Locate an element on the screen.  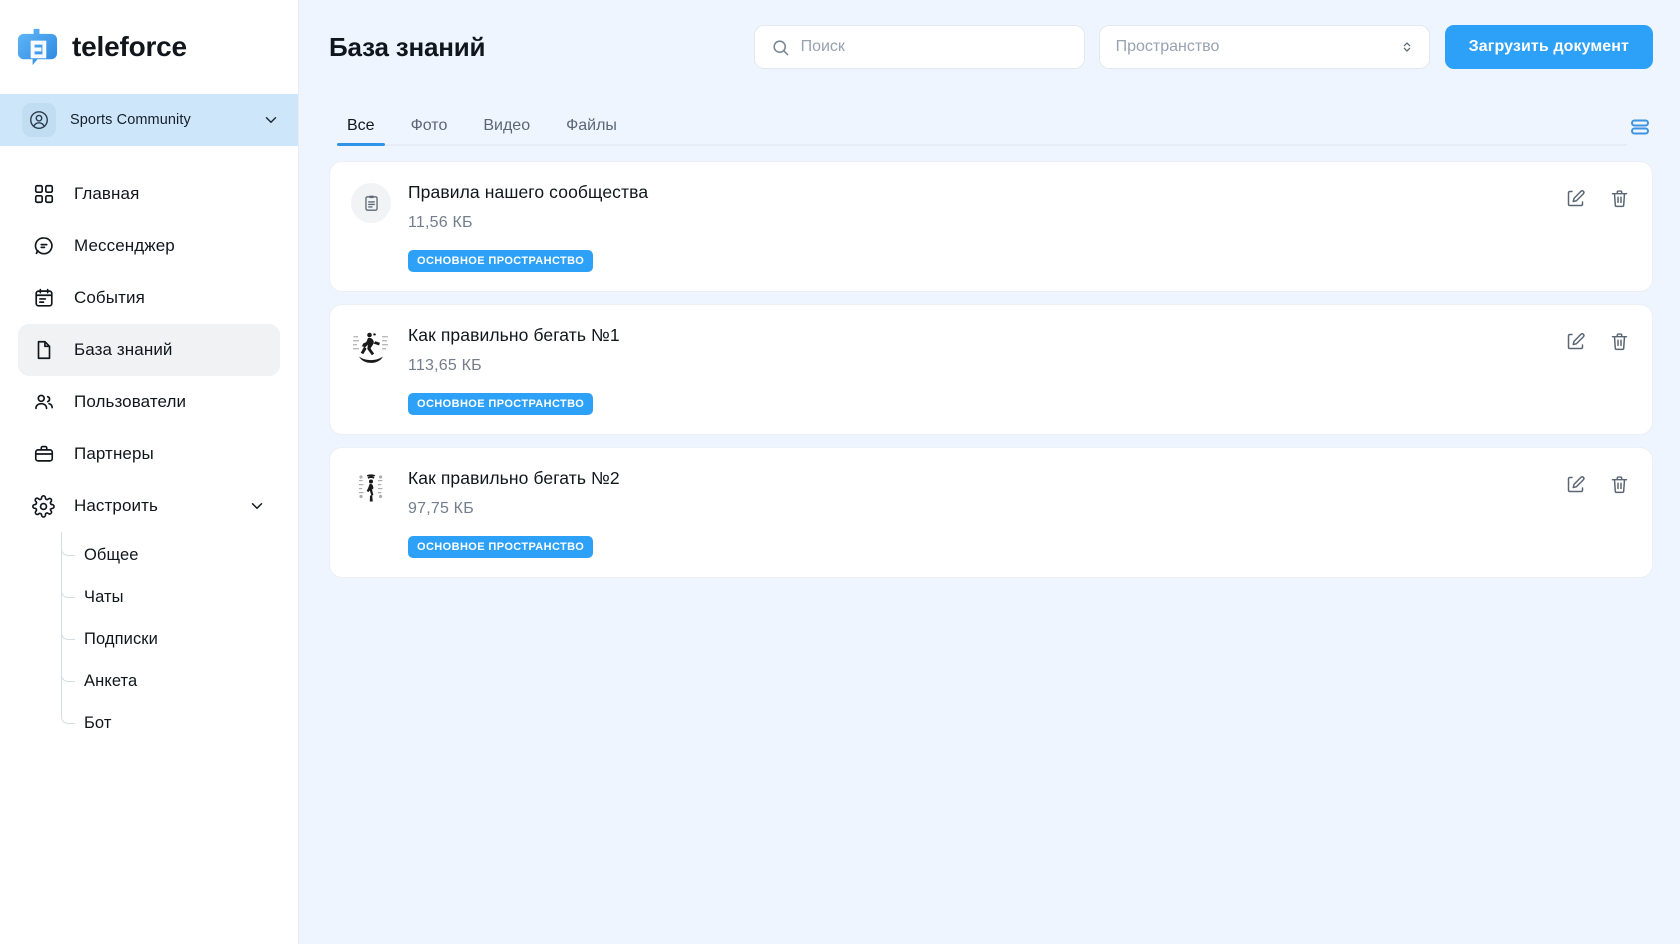
sidebar-item-label: Пользователи is located at coordinates (130, 401).